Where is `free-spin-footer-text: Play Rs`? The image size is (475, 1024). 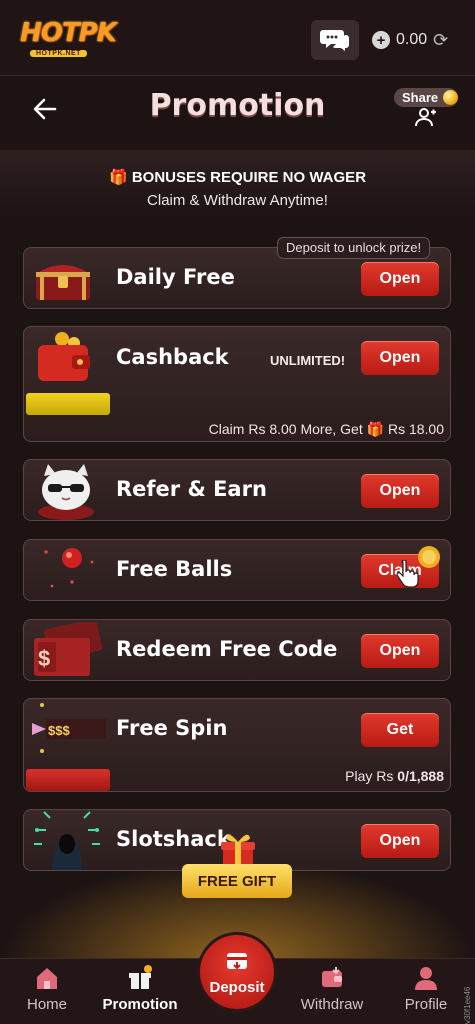 free-spin-footer-text: Play Rs is located at coordinates (369, 776).